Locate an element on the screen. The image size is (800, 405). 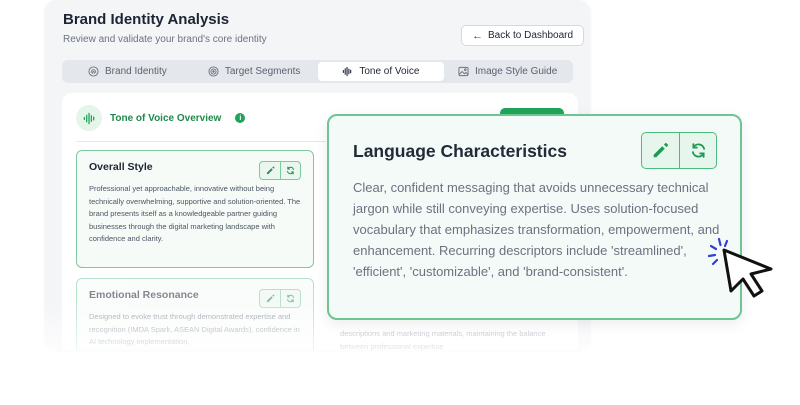
divider is located at coordinates (201, 141).